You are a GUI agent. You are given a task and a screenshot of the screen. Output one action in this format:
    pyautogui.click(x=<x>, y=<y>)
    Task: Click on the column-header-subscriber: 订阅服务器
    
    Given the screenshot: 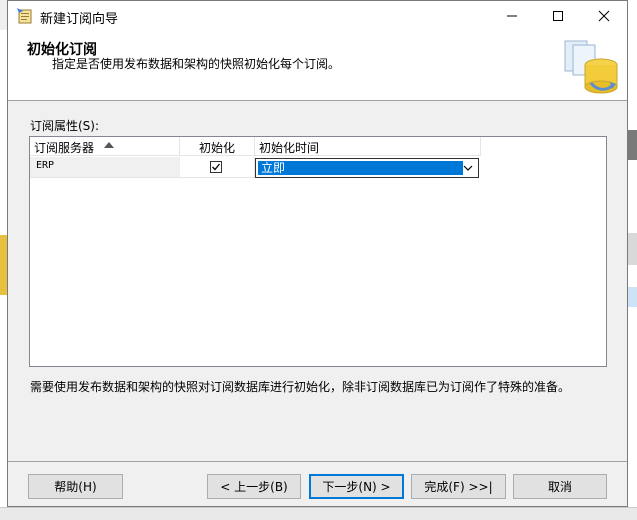 What is the action you would take?
    pyautogui.click(x=105, y=146)
    